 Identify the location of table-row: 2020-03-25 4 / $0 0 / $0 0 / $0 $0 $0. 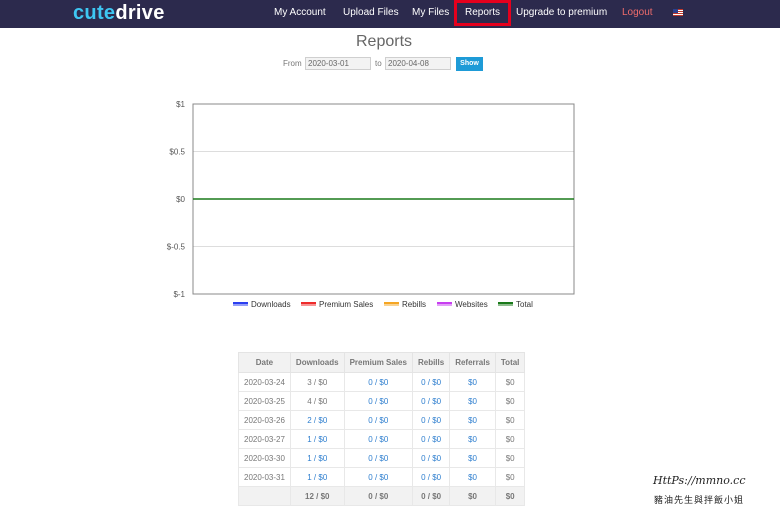
(382, 401).